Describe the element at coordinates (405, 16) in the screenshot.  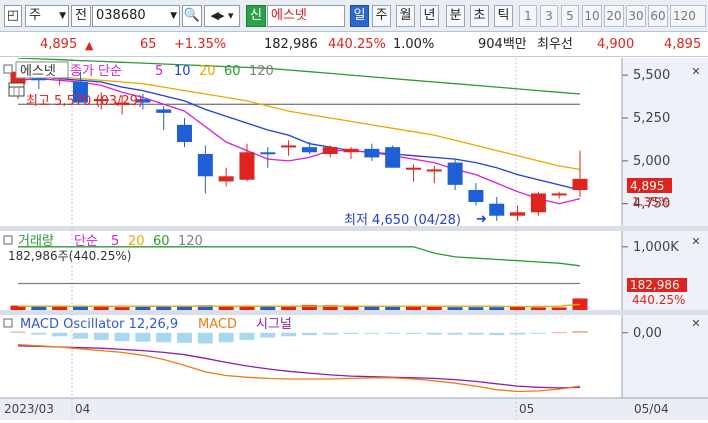
I see `period-button-month: 월` at that location.